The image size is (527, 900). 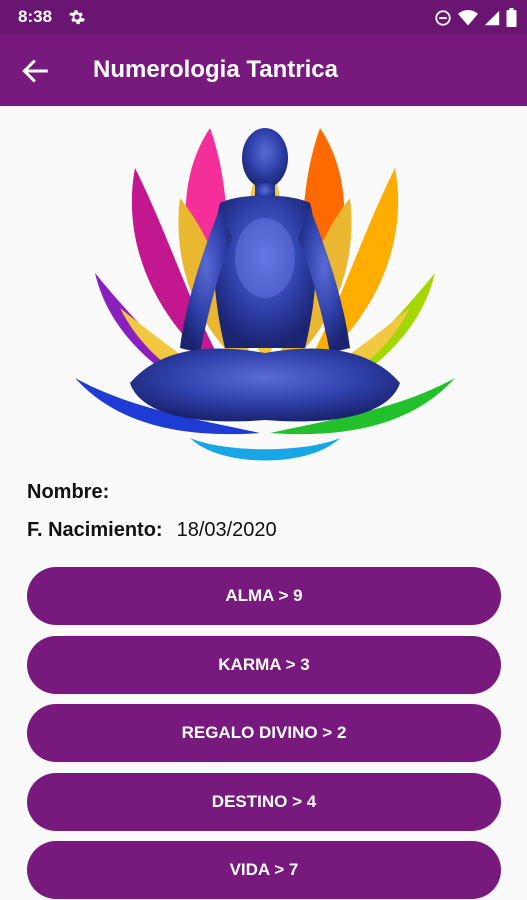 What do you see at coordinates (264, 733) in the screenshot?
I see `regalo-divino-button: REGALO DIVINO > 2` at bounding box center [264, 733].